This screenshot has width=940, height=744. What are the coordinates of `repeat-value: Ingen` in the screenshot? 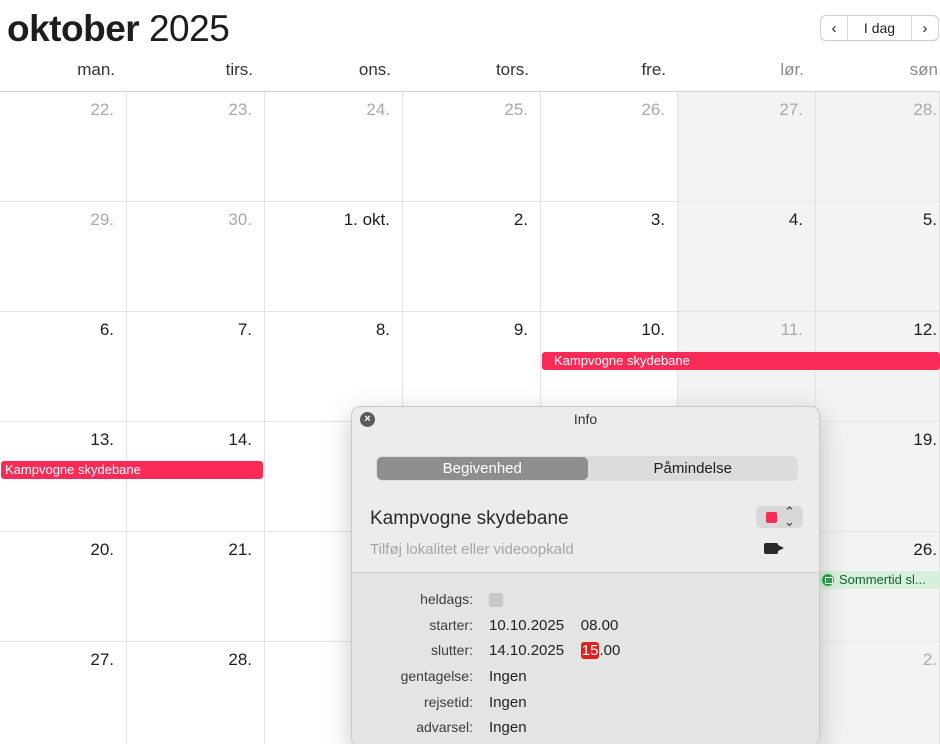 It's located at (508, 676).